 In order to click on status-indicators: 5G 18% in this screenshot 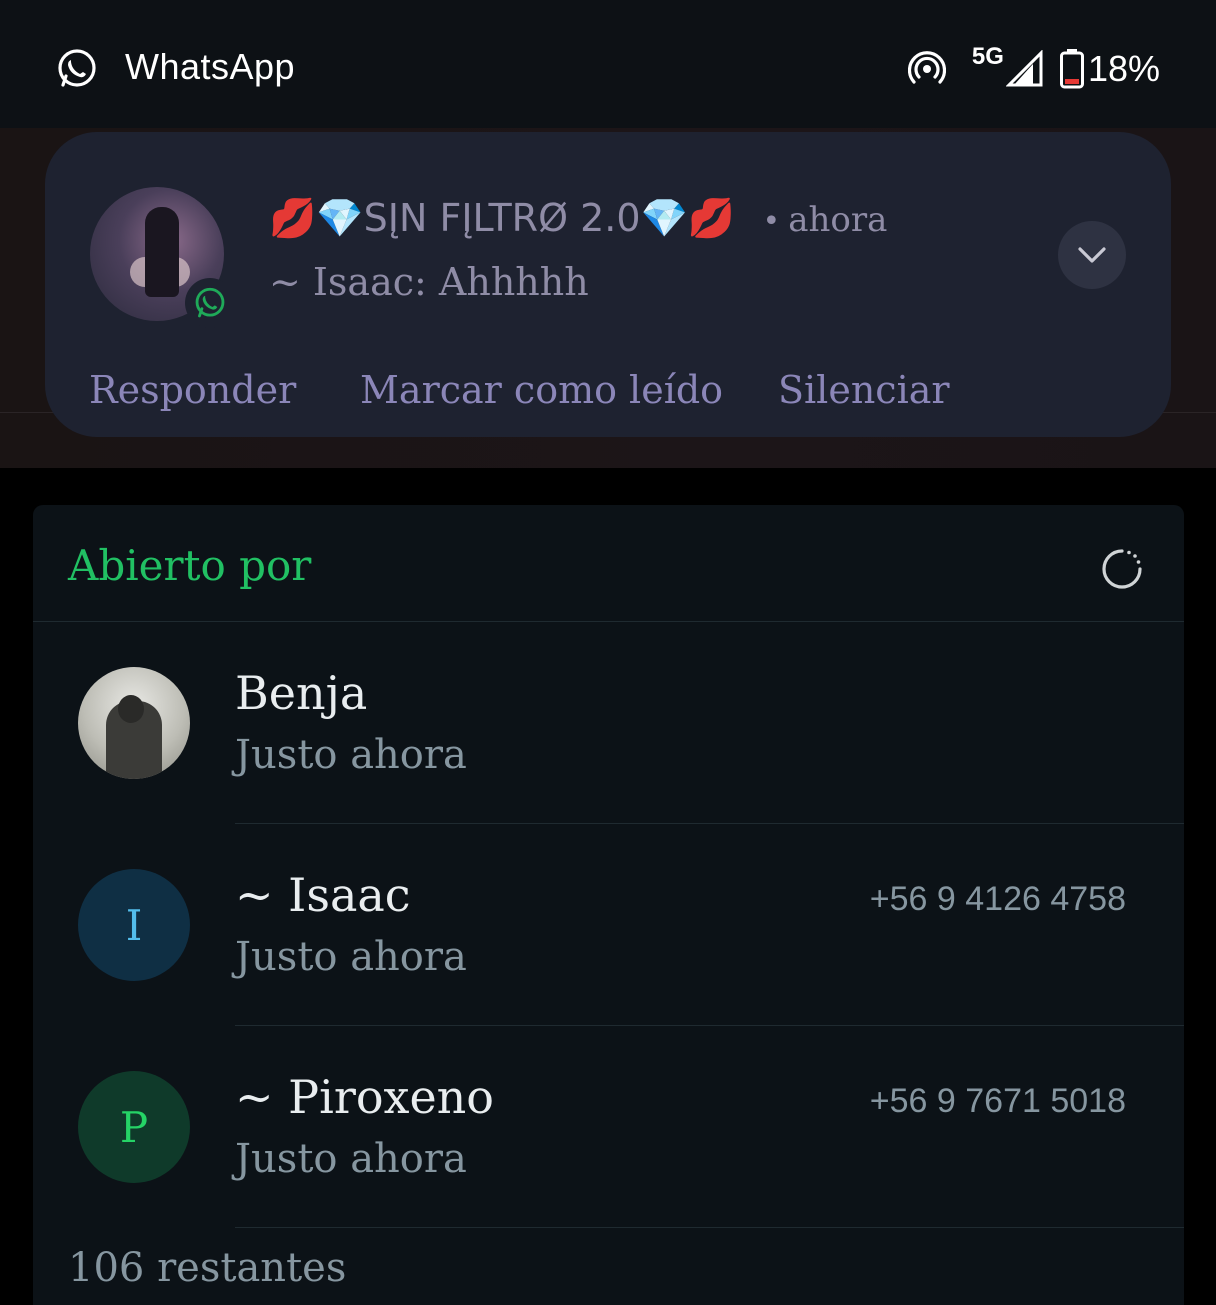, I will do `click(1033, 69)`.